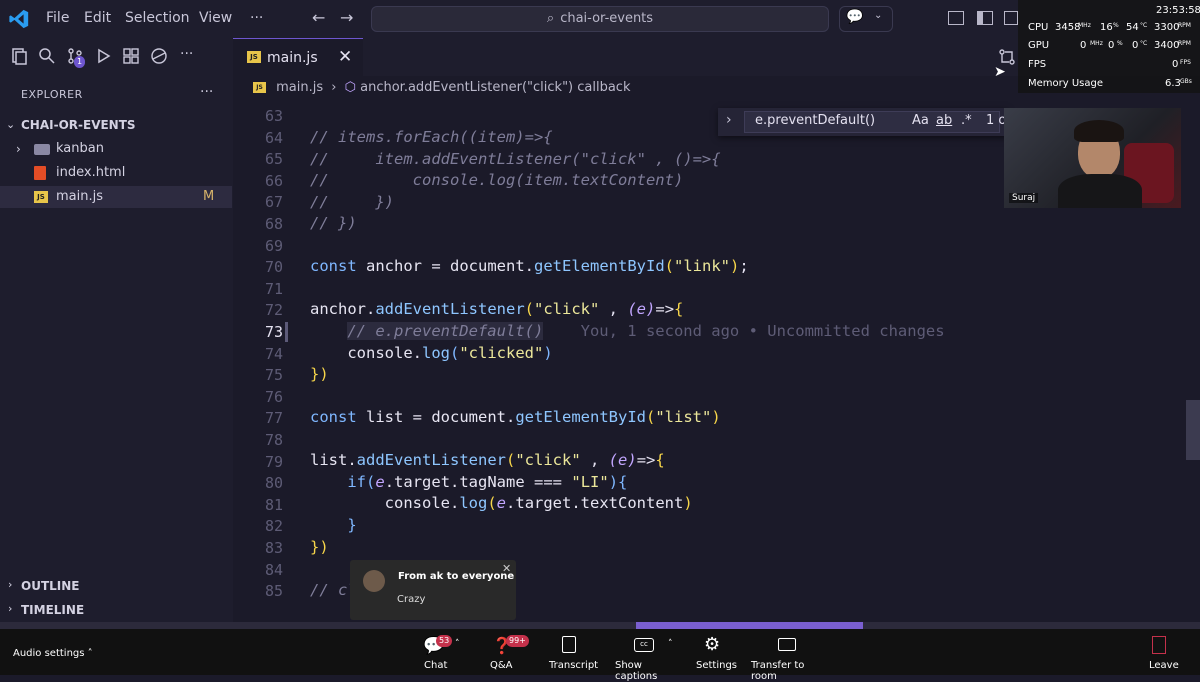 The image size is (1200, 682). I want to click on regex-toggle: .*, so click(966, 120).